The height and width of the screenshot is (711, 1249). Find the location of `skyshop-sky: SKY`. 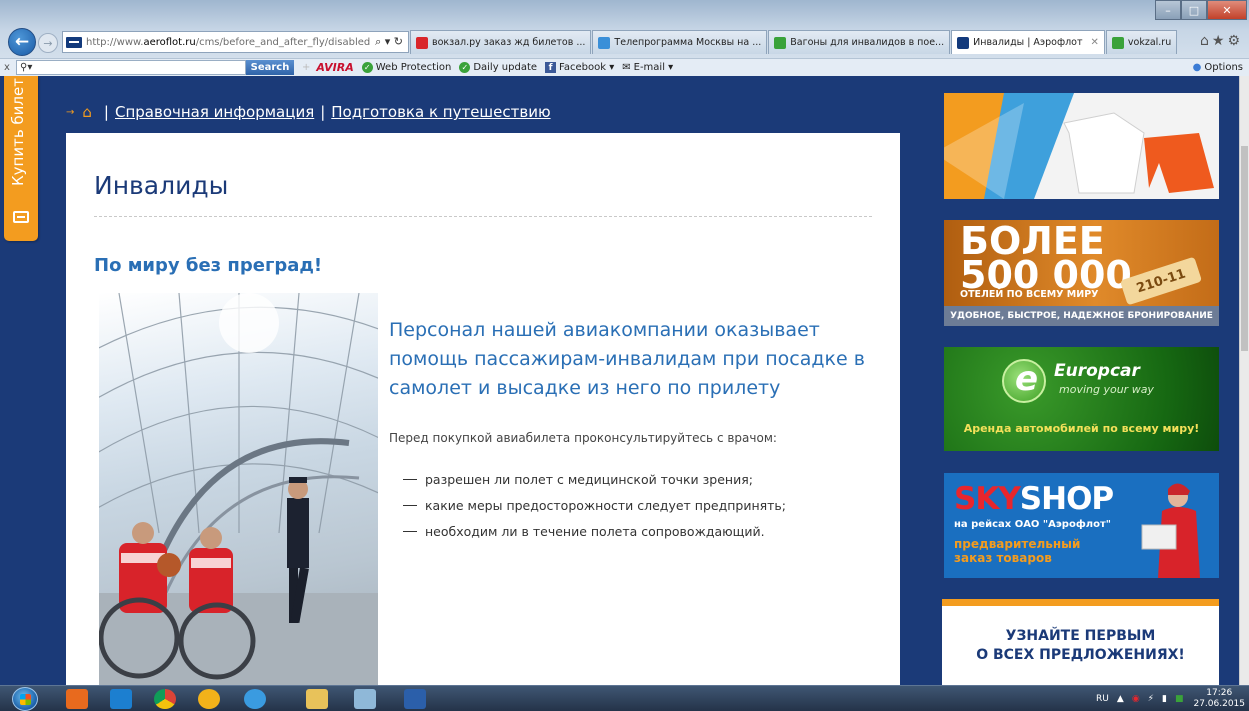

skyshop-sky: SKY is located at coordinates (987, 499).